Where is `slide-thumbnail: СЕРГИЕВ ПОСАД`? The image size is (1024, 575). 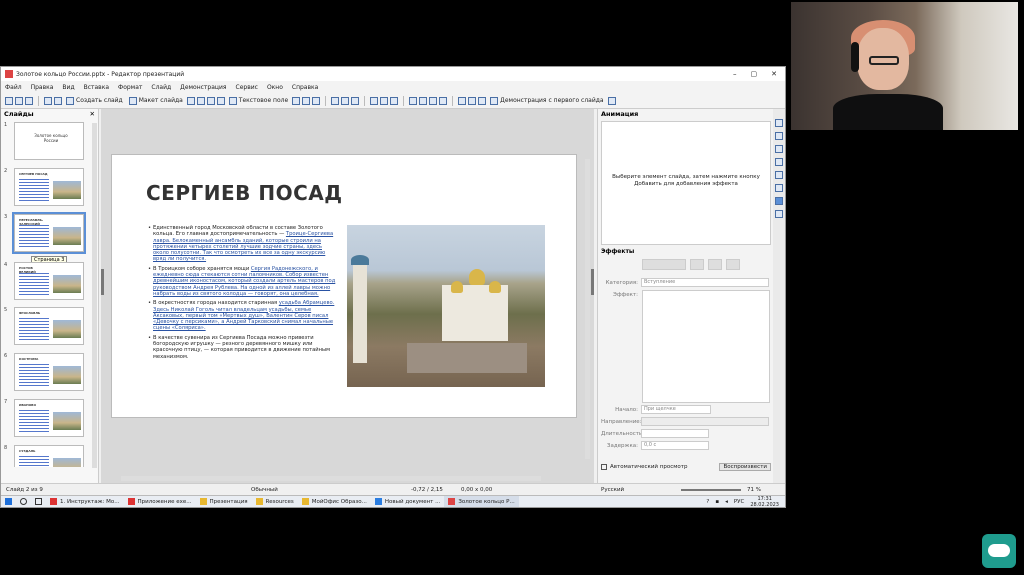 slide-thumbnail: СЕРГИЕВ ПОСАД is located at coordinates (49, 187).